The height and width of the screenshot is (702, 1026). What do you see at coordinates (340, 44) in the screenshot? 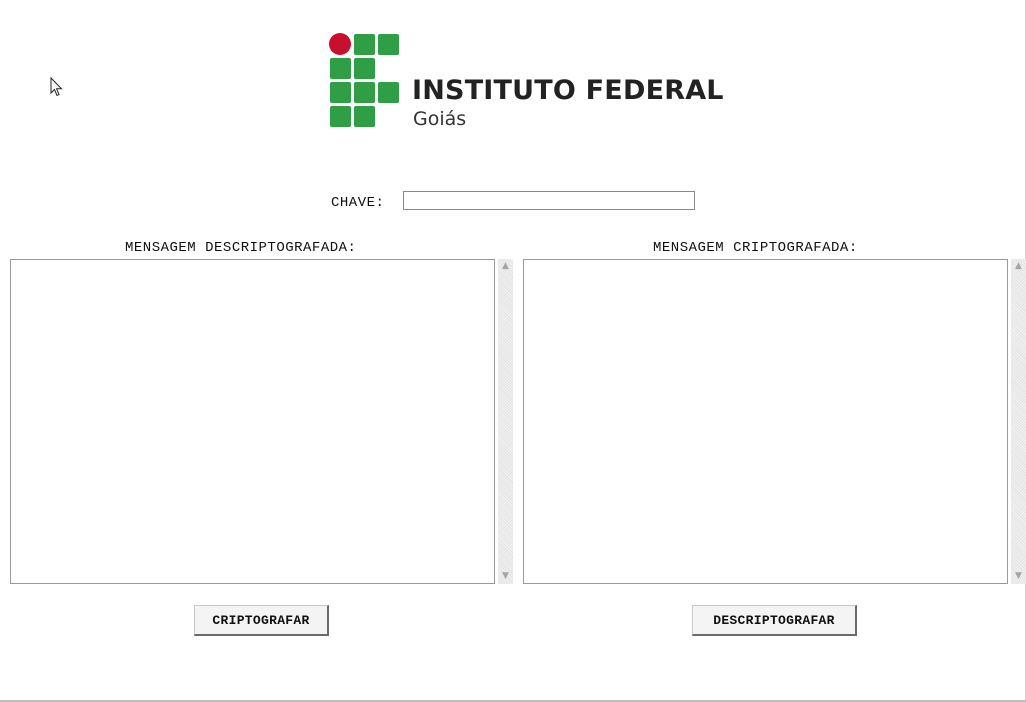
I see `logo-red-circle` at bounding box center [340, 44].